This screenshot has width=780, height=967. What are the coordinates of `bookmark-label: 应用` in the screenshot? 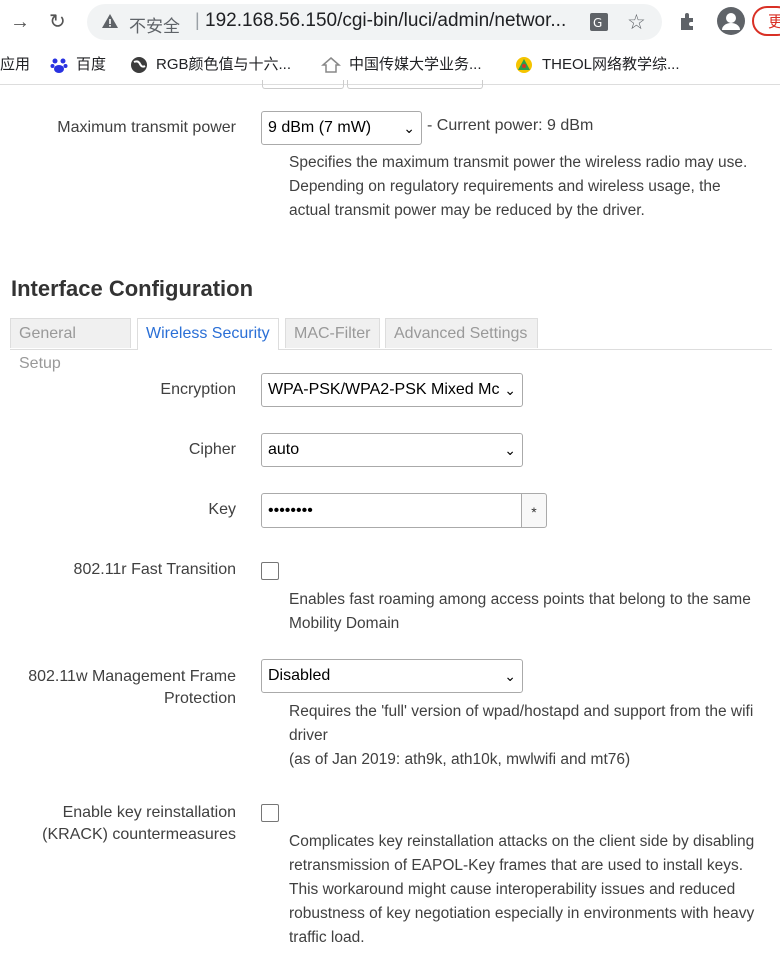 It's located at (15, 64).